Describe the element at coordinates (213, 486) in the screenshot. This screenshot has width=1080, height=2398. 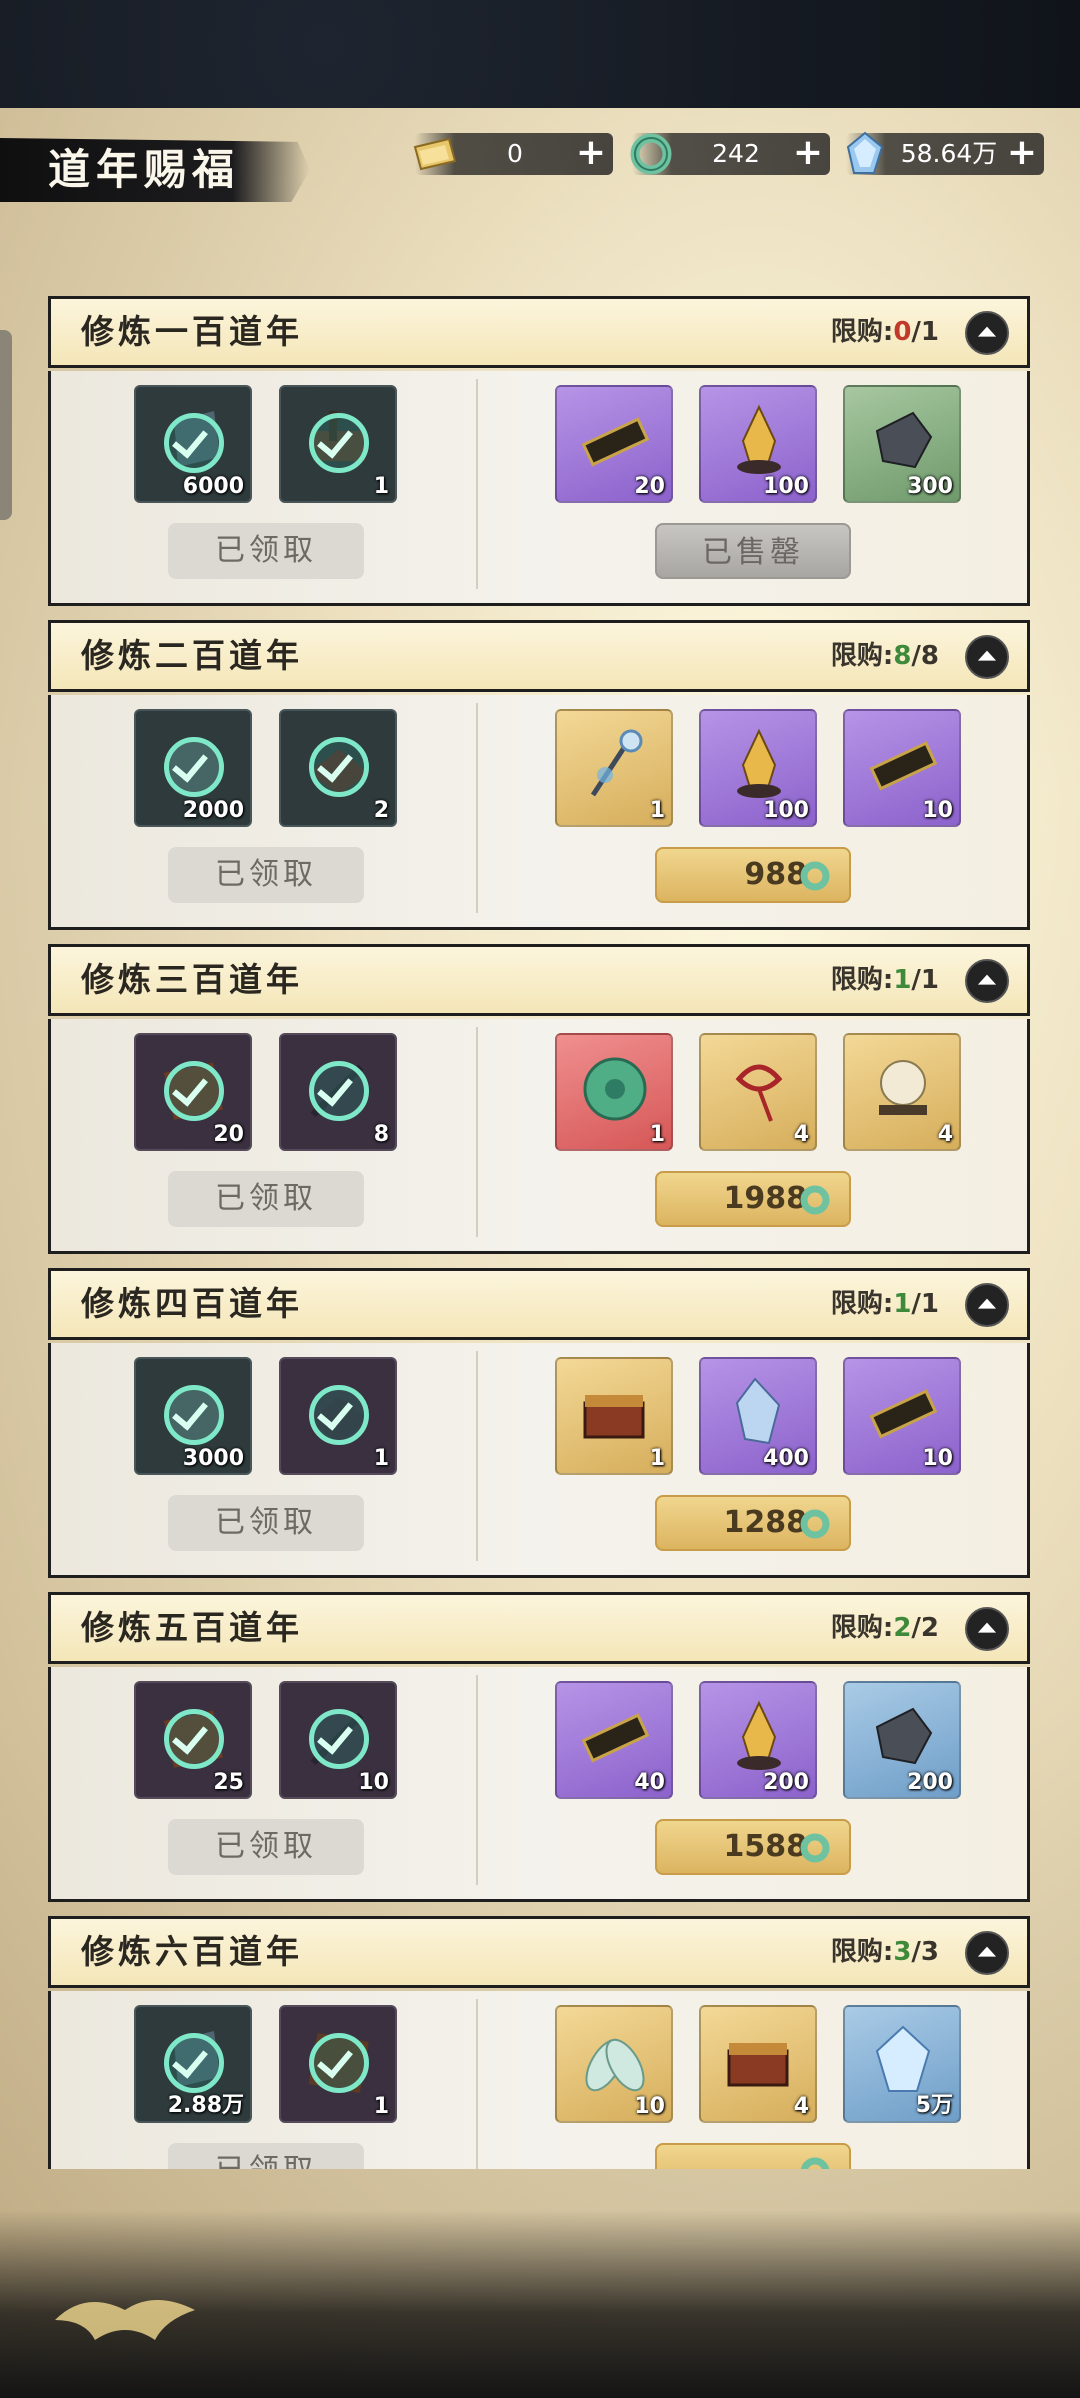
I see `item-quantity: 6000` at that location.